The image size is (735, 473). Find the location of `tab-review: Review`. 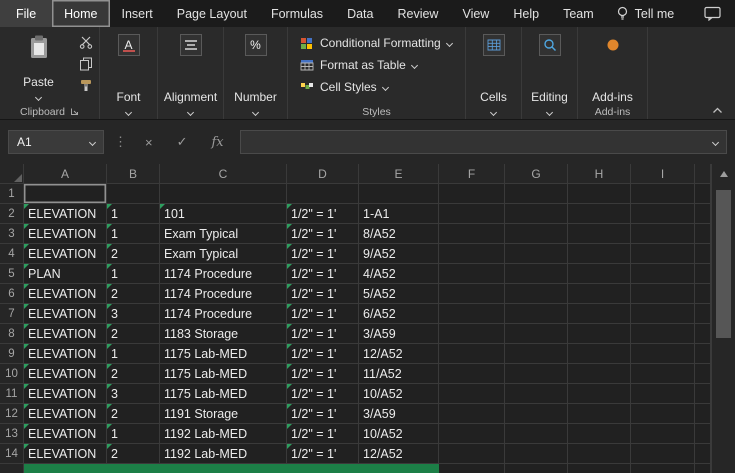

tab-review: Review is located at coordinates (417, 13).